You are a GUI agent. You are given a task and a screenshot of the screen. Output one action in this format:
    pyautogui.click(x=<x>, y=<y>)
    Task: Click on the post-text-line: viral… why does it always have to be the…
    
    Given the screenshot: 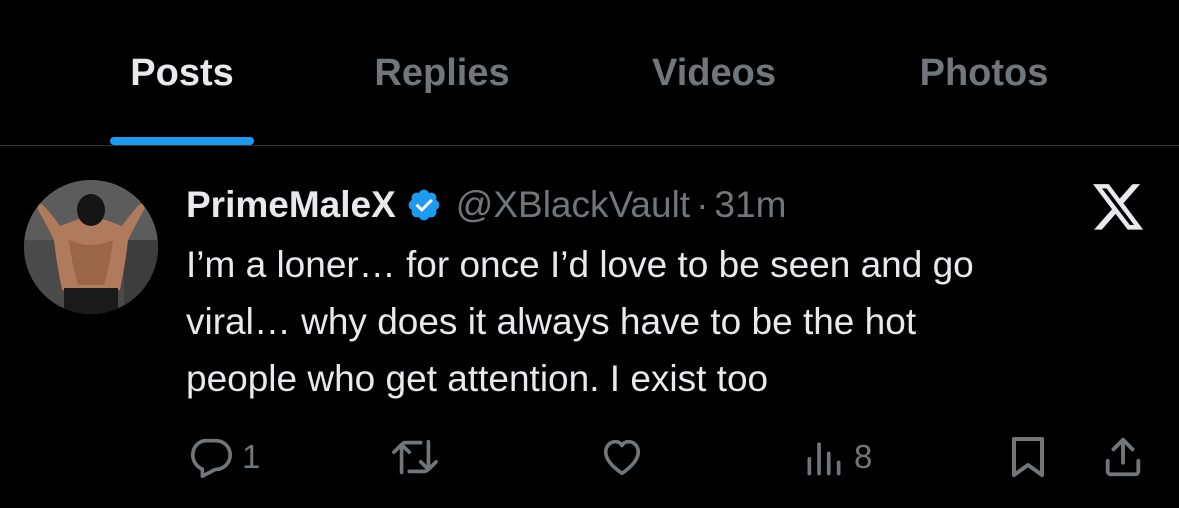 What is the action you would take?
    pyautogui.click(x=551, y=321)
    